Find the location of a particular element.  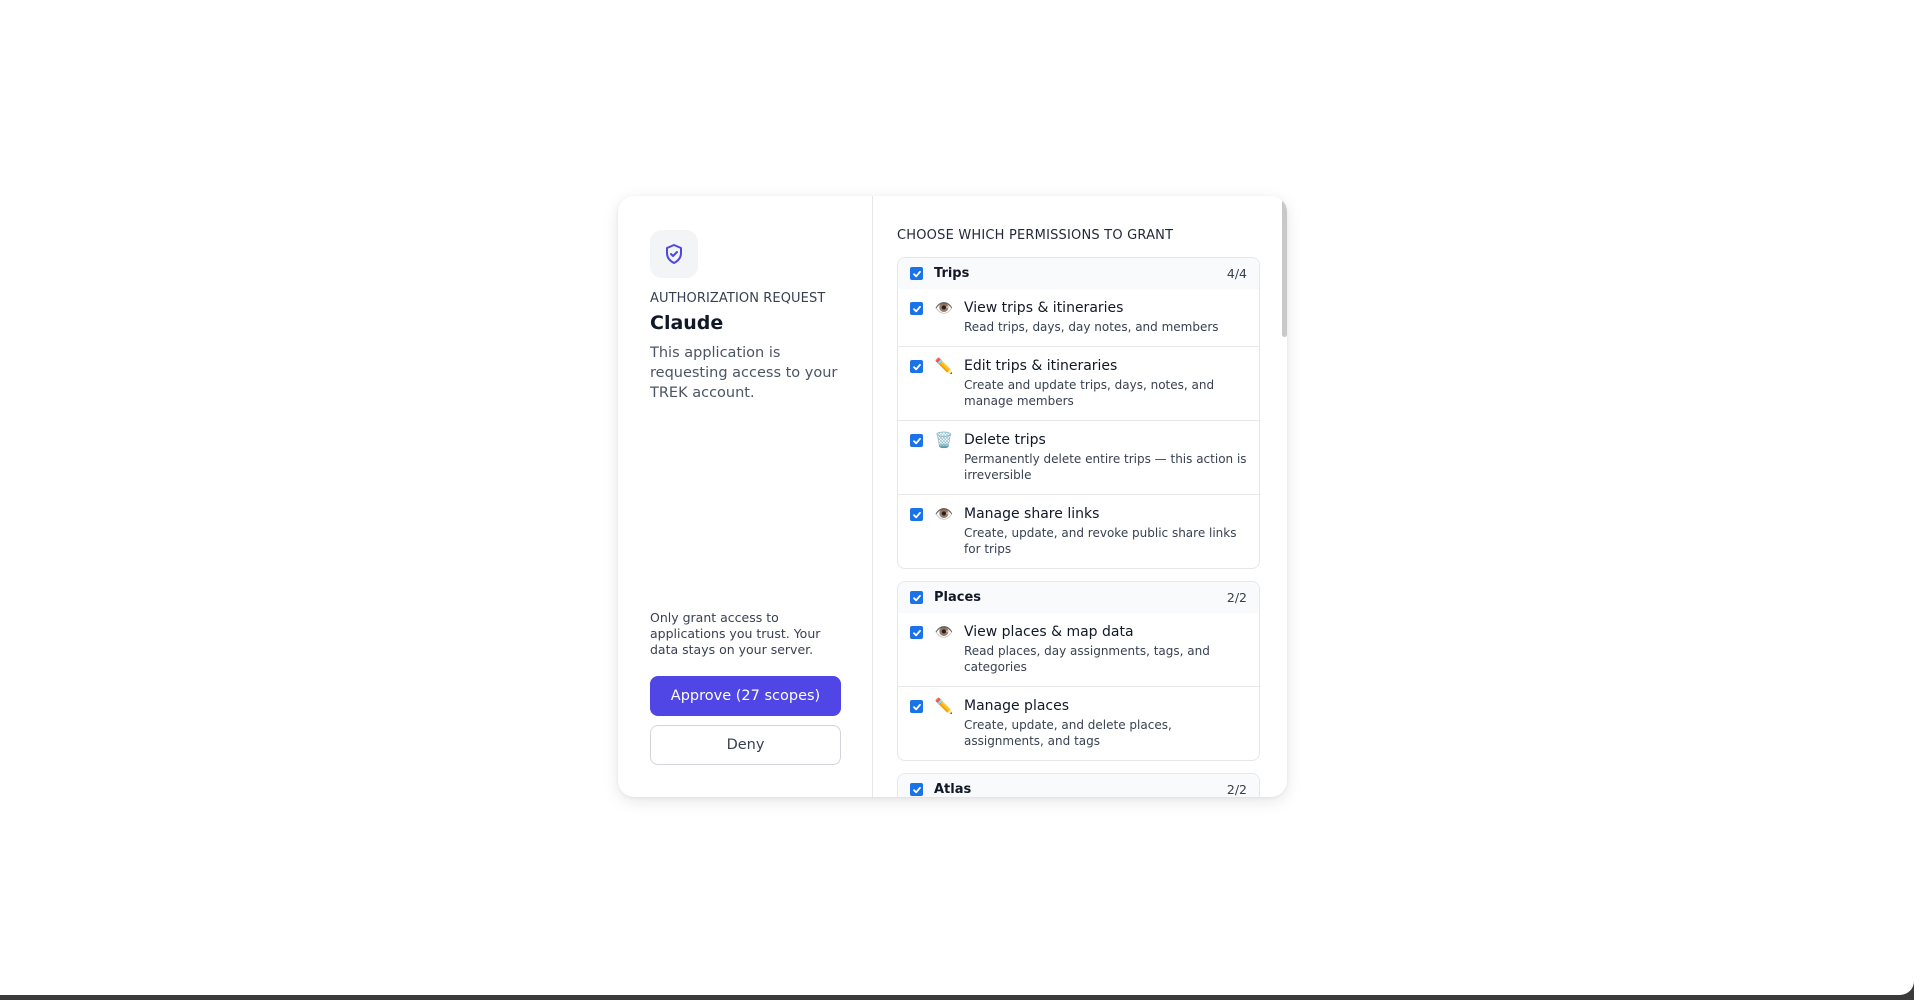

permission-title: Delete trips is located at coordinates (1005, 440).